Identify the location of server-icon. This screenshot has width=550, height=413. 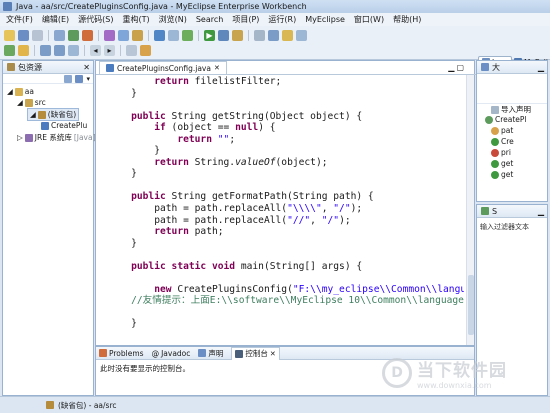
(59, 35).